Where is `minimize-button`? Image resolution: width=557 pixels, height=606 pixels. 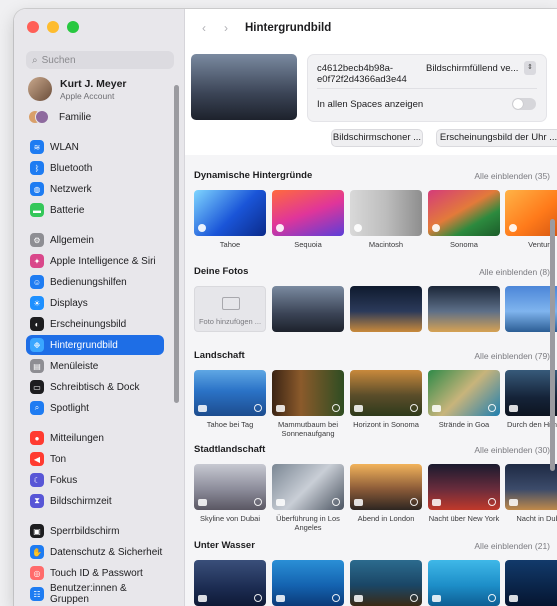
minimize-button is located at coordinates (53, 27).